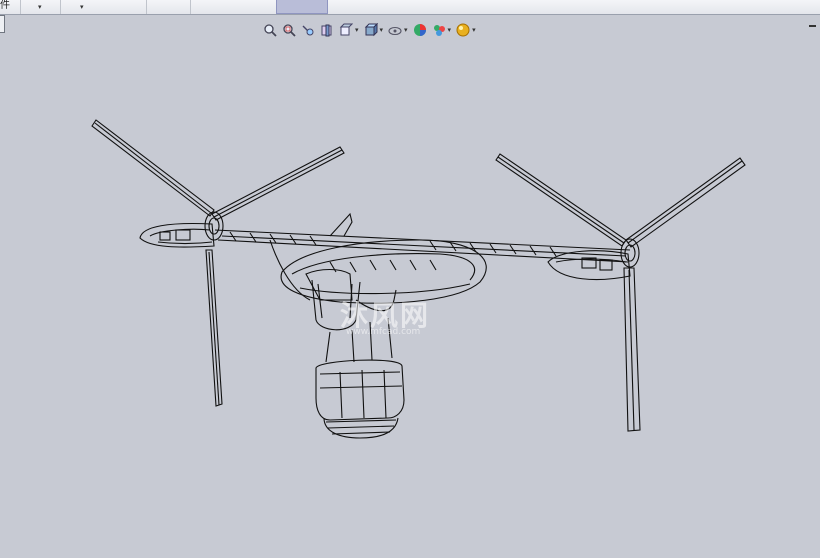  Describe the element at coordinates (346, 30) in the screenshot. I see `view-orientation-icon` at that location.